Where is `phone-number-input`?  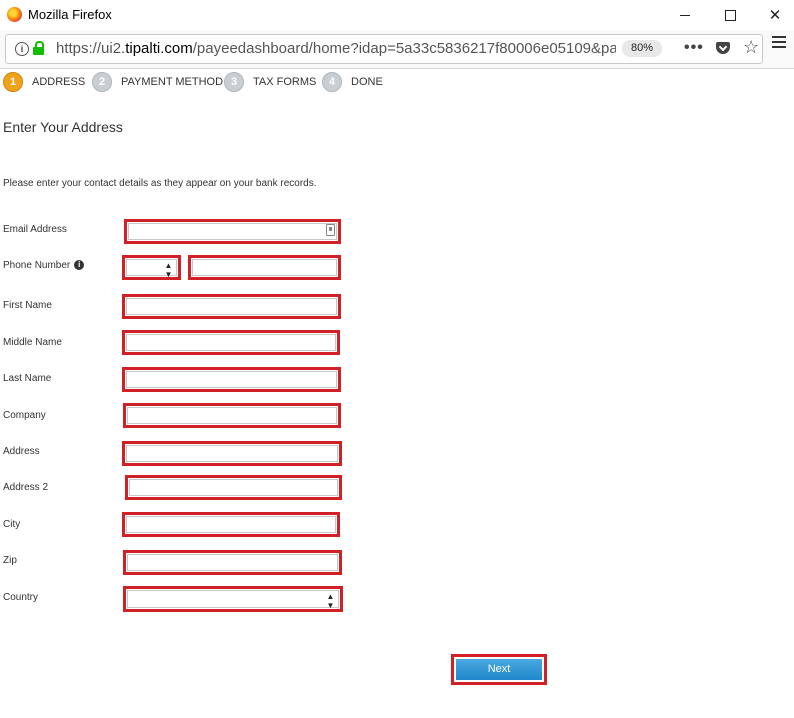 phone-number-input is located at coordinates (264, 267).